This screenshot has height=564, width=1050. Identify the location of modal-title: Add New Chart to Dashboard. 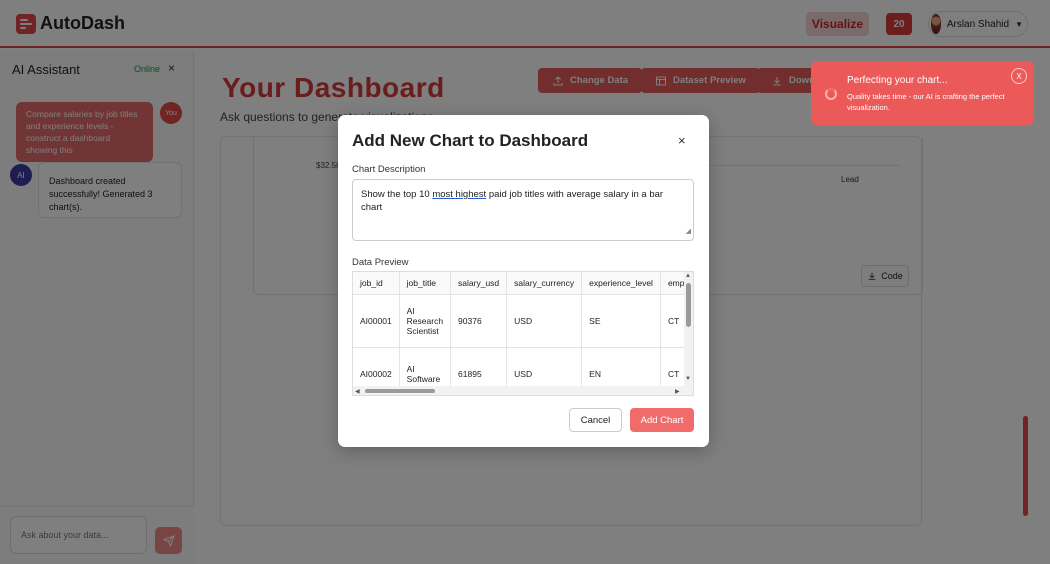
(470, 140).